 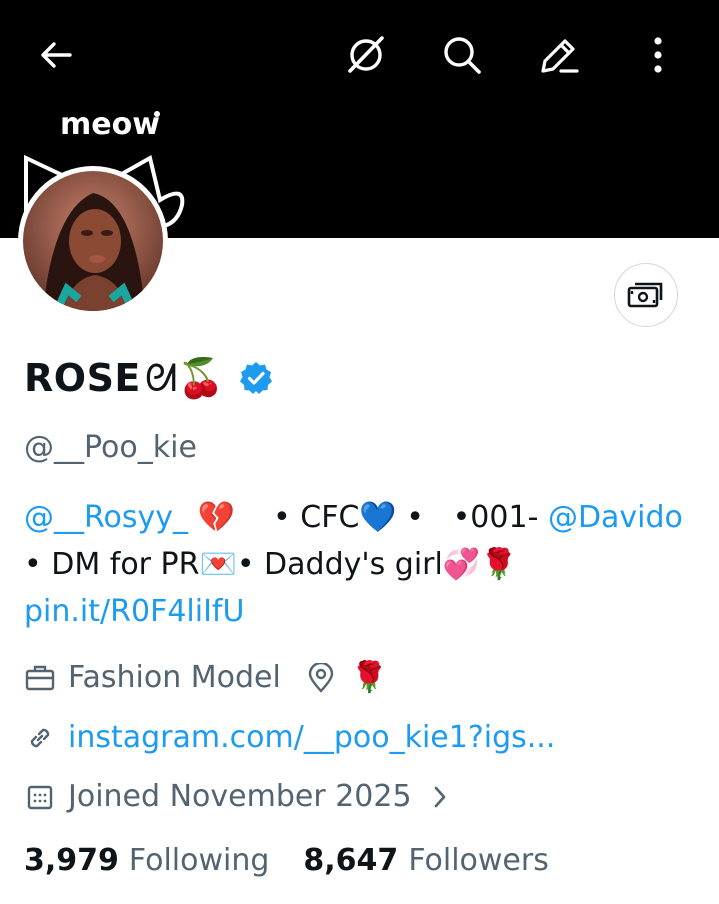 What do you see at coordinates (134, 611) in the screenshot?
I see `bio-link: pin.it/R0F4liIfU` at bounding box center [134, 611].